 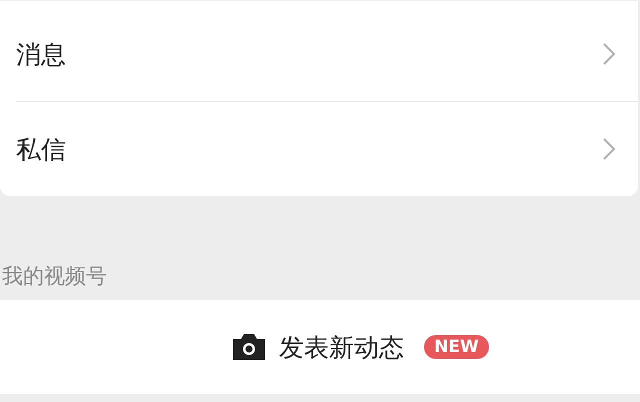 I want to click on new-badge: NEW, so click(x=456, y=347).